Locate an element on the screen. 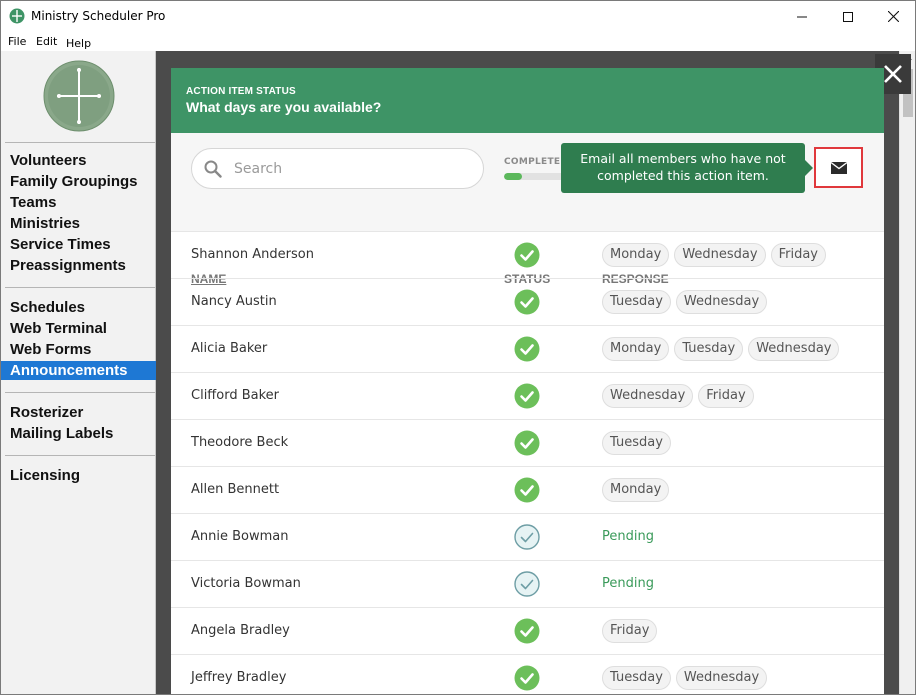 Image resolution: width=916 pixels, height=695 pixels. sidebar-item-volunteers: Volunteers is located at coordinates (78, 160).